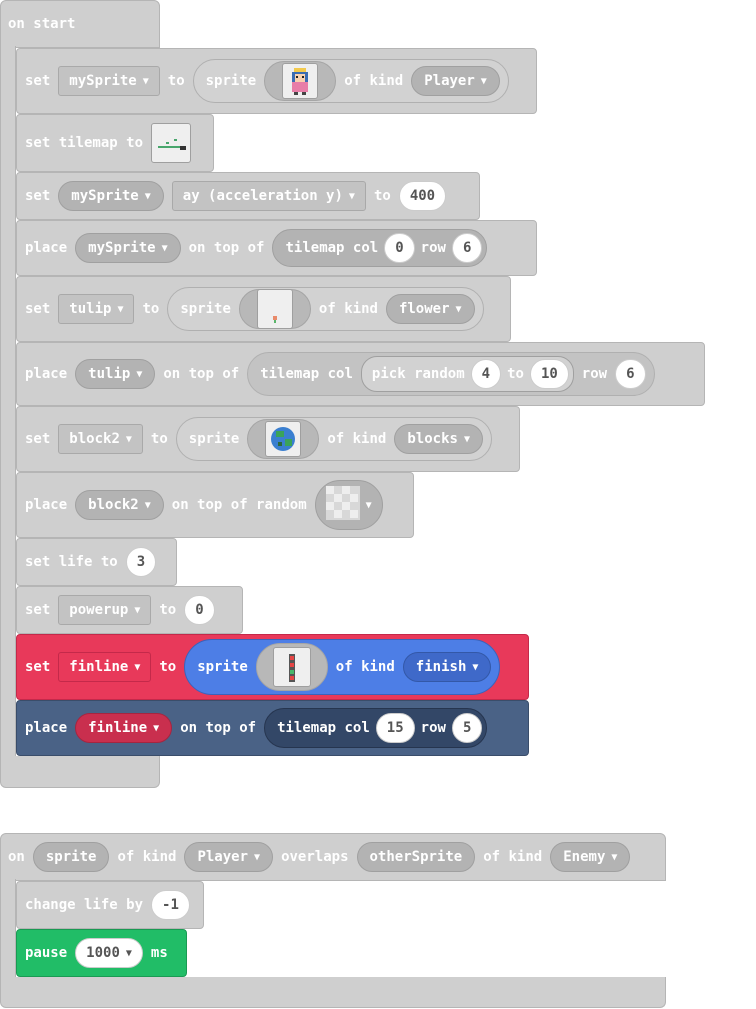 The image size is (756, 1009). I want to click on set-powerup-block: set powerup ▼ to 0, so click(129, 610).